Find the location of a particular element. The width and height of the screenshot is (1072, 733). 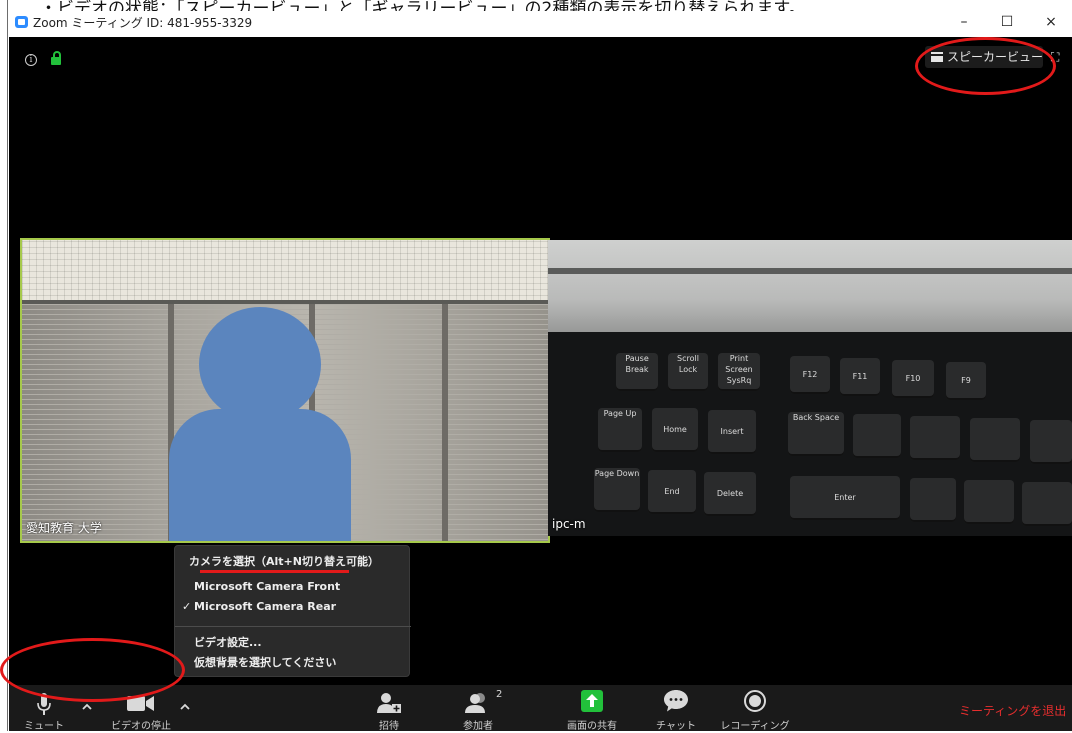

key-f9: F9 is located at coordinates (966, 381).